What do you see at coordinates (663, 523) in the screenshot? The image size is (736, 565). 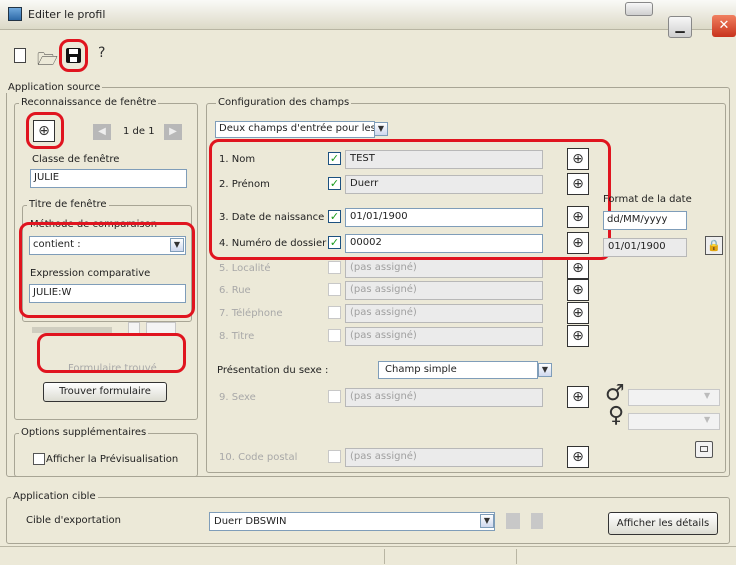 I see `show-details-button: Afficher les détails` at bounding box center [663, 523].